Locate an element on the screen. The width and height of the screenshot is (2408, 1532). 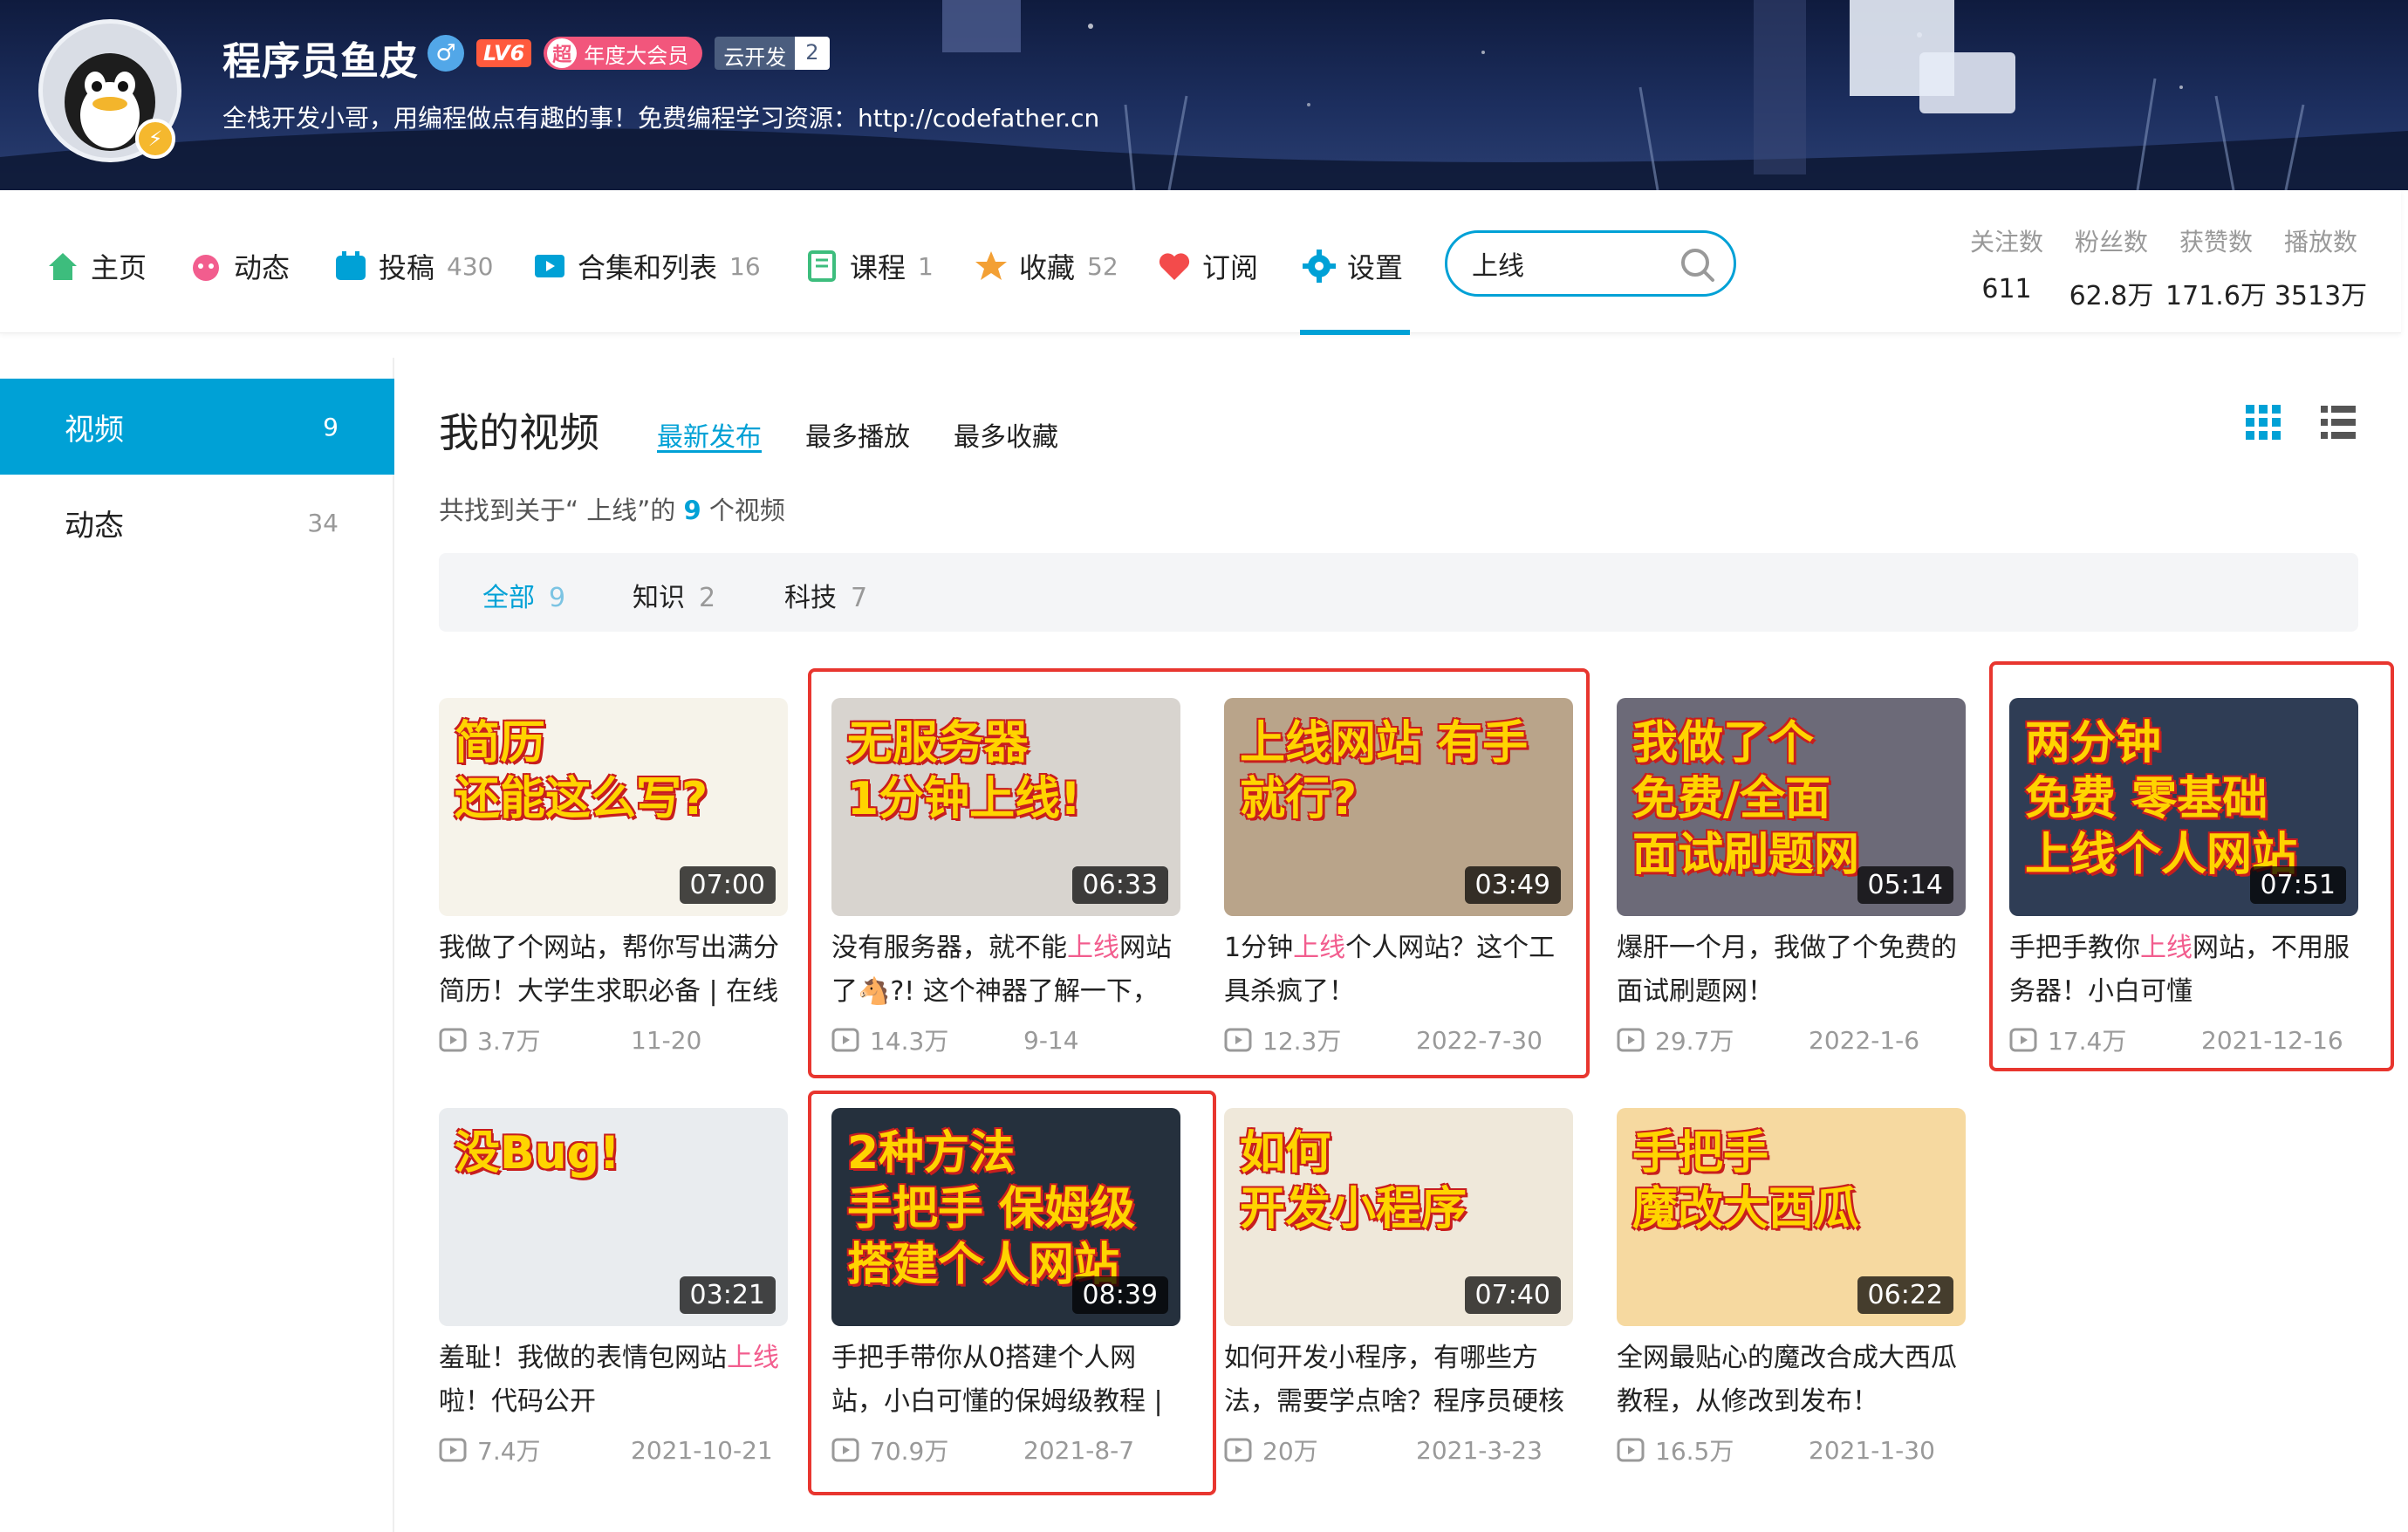
video-thumbnail: 无服务器 1分钟上线! 06:33 is located at coordinates (1005, 807).